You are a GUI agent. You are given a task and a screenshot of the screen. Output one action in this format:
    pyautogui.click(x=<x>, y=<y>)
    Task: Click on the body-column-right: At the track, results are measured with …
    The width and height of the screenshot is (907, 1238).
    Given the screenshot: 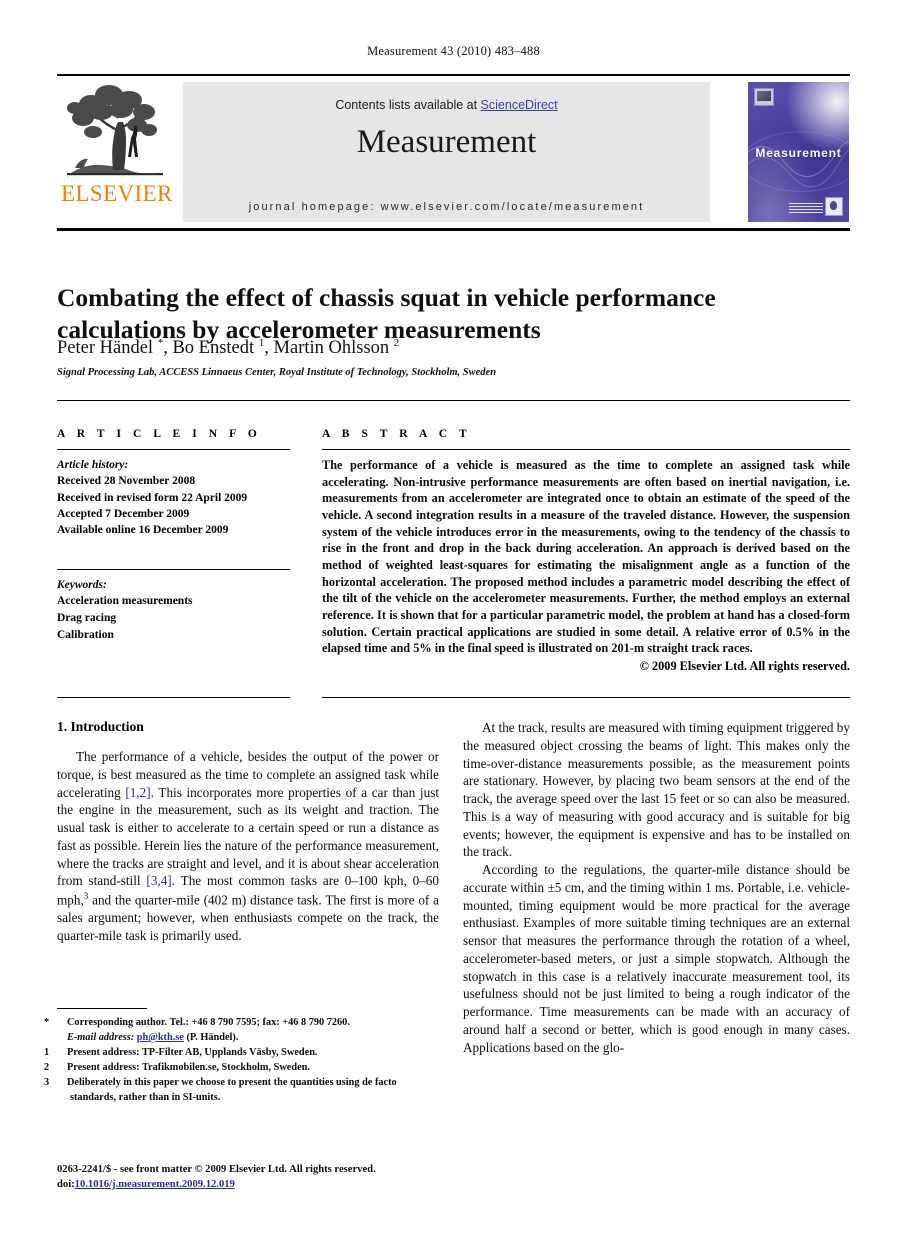 What is the action you would take?
    pyautogui.click(x=656, y=887)
    